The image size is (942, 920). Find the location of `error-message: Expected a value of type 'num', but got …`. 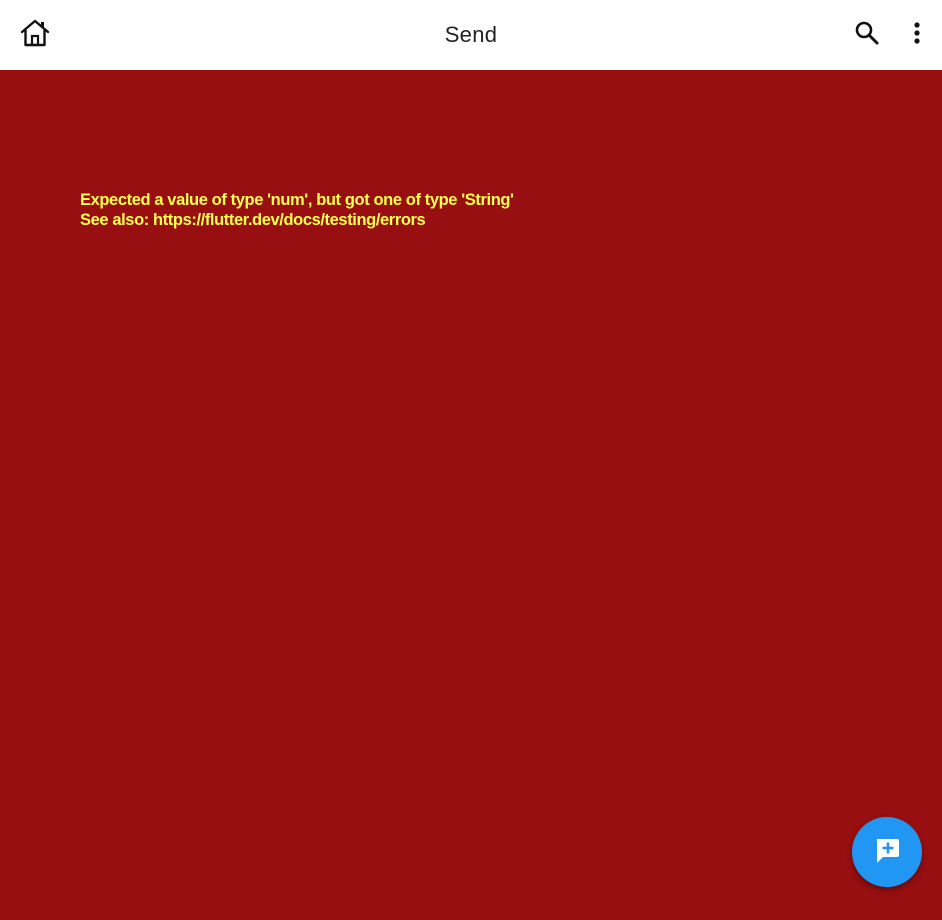

error-message: Expected a value of type 'num', but got … is located at coordinates (297, 200).